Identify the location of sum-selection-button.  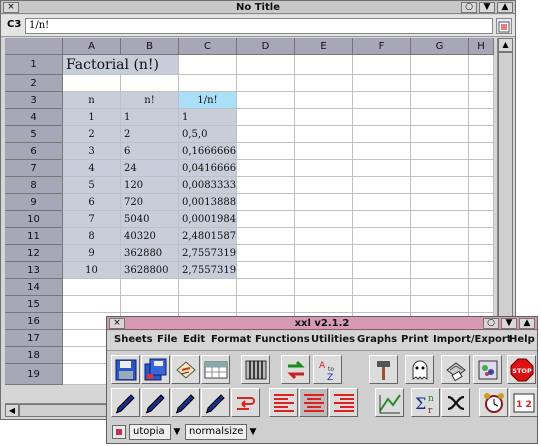
(389, 402).